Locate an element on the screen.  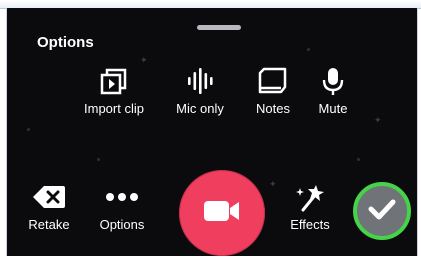
record-button is located at coordinates (222, 213).